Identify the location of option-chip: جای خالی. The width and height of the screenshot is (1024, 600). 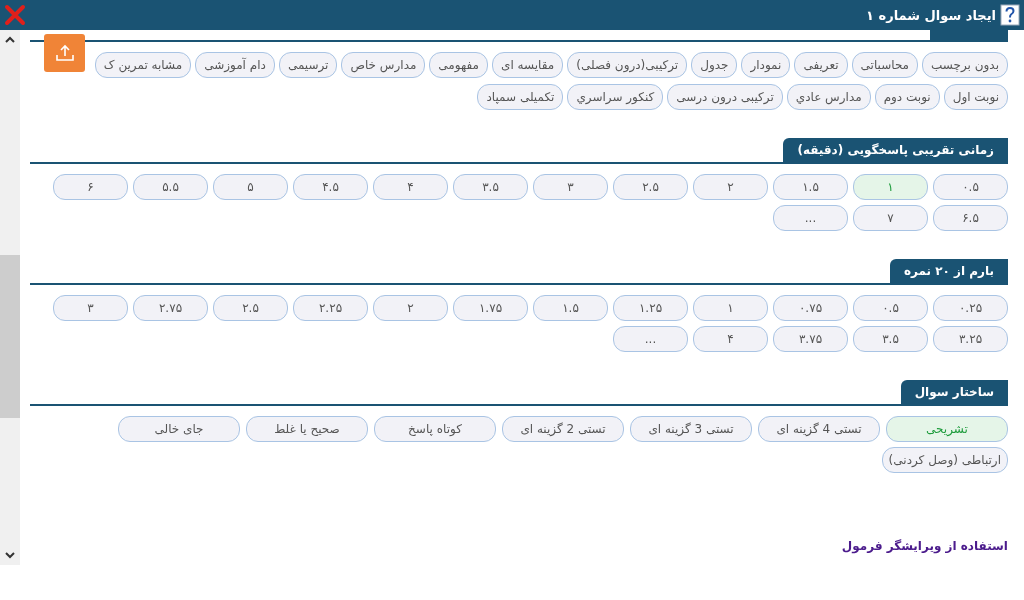
(179, 429).